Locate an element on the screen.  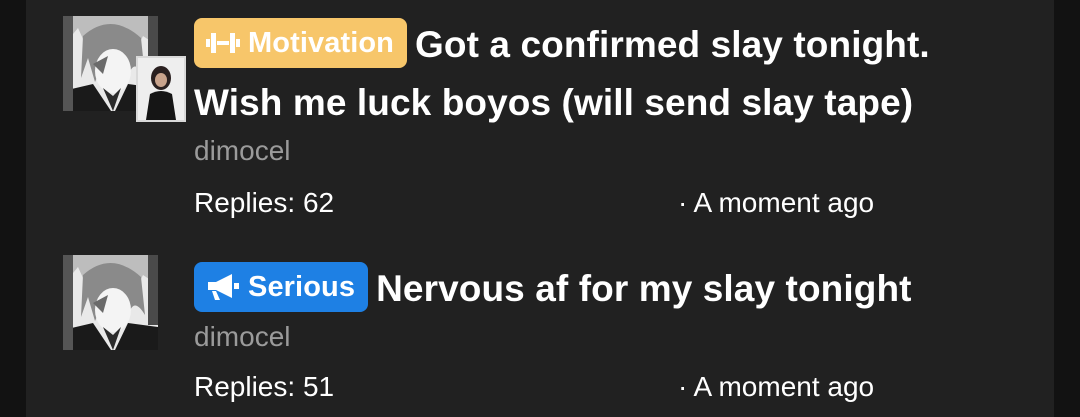
avatar is located at coordinates (110, 302).